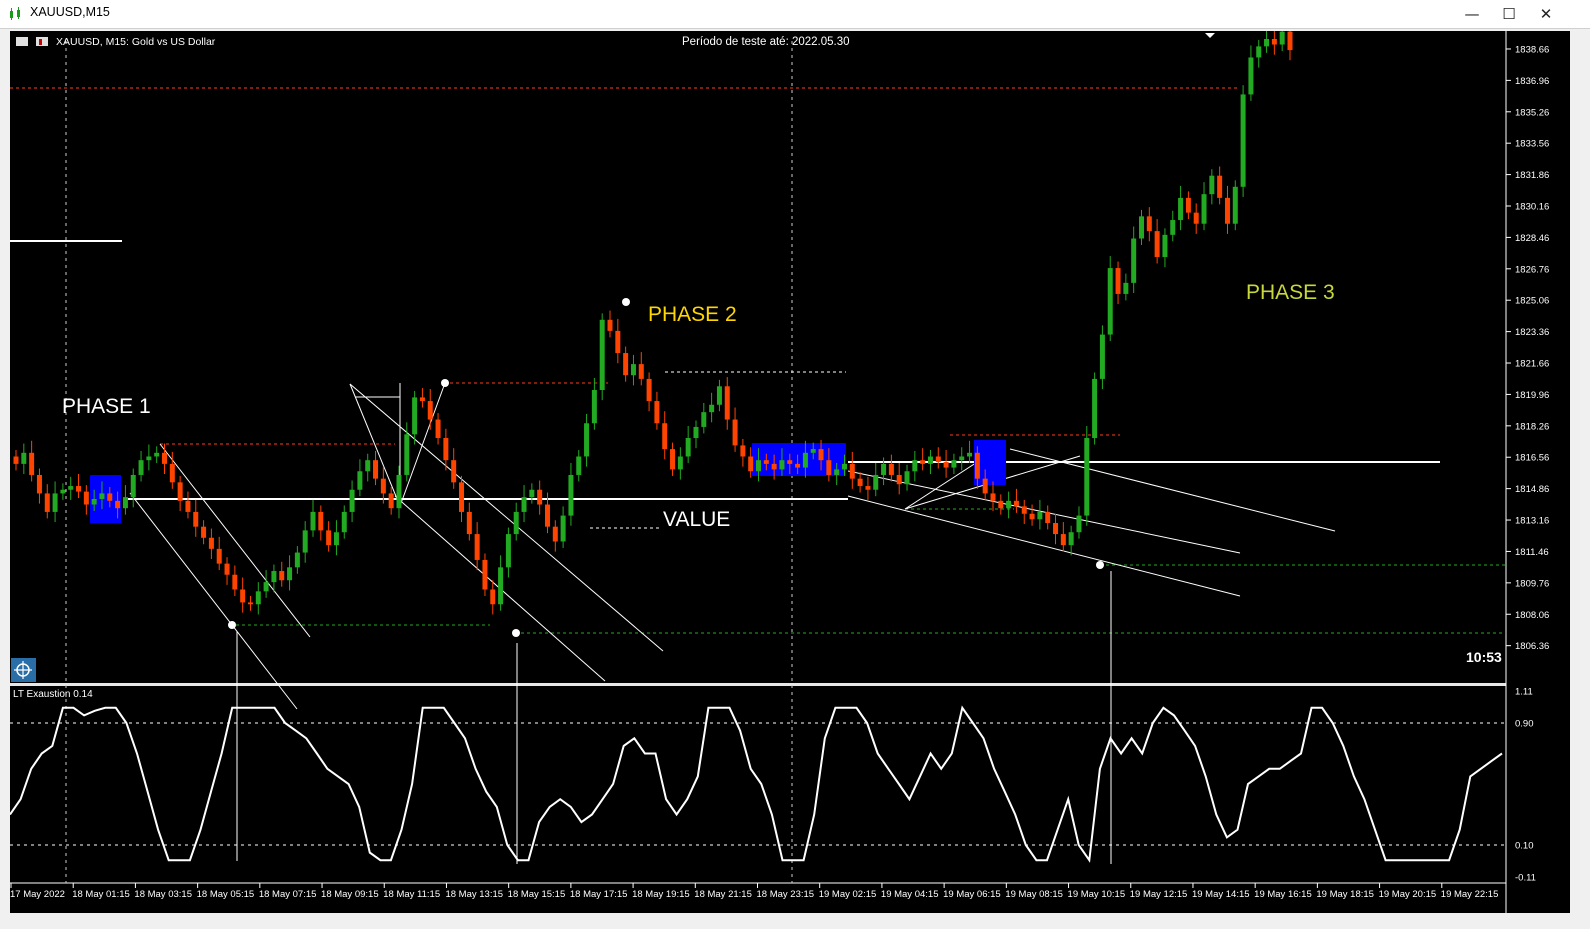  Describe the element at coordinates (1532, 364) in the screenshot. I see `price-tick-label: 1821.66` at that location.